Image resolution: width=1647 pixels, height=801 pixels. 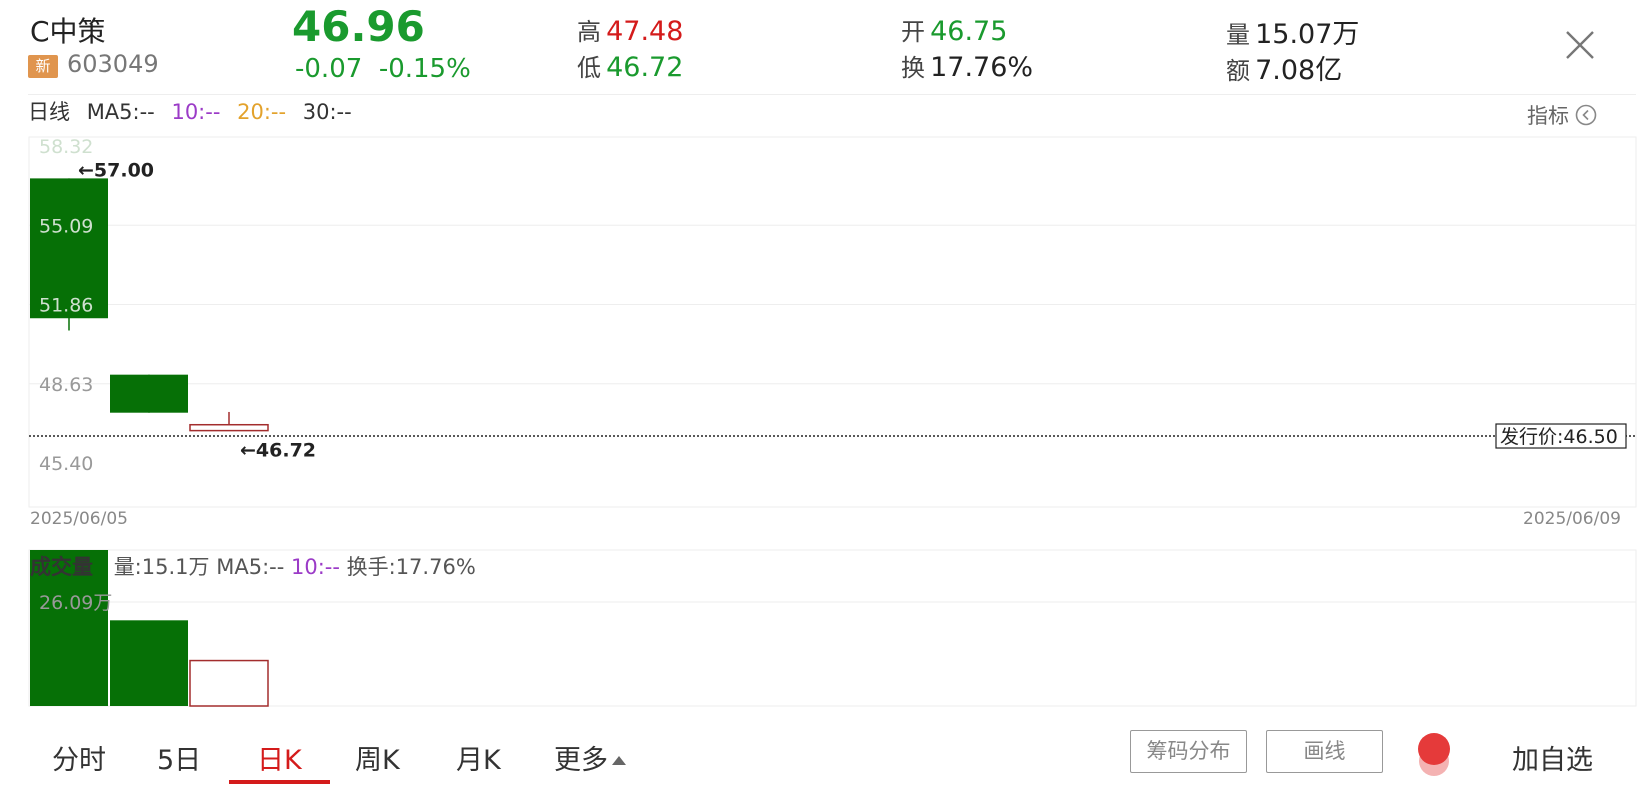 What do you see at coordinates (645, 31) in the screenshot?
I see `high-value: 47.48` at bounding box center [645, 31].